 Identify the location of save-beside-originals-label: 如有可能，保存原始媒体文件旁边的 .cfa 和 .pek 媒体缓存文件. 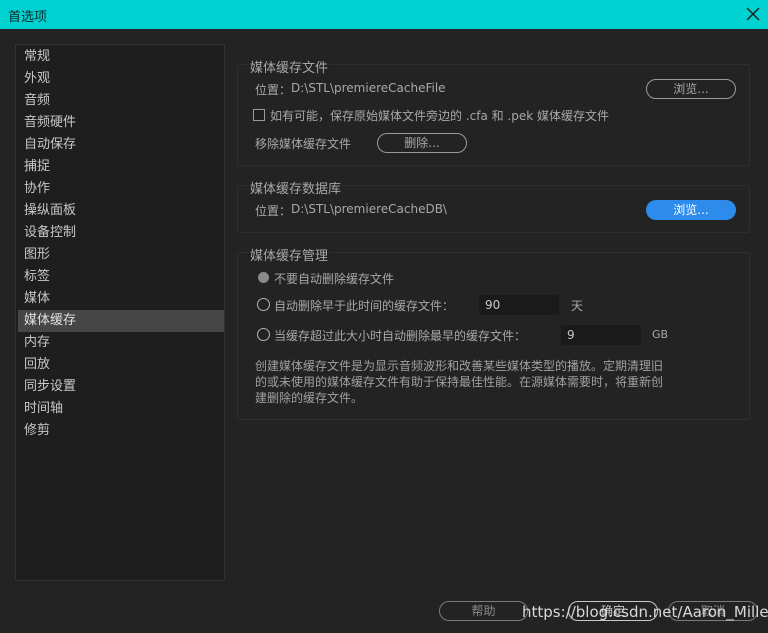
(440, 116).